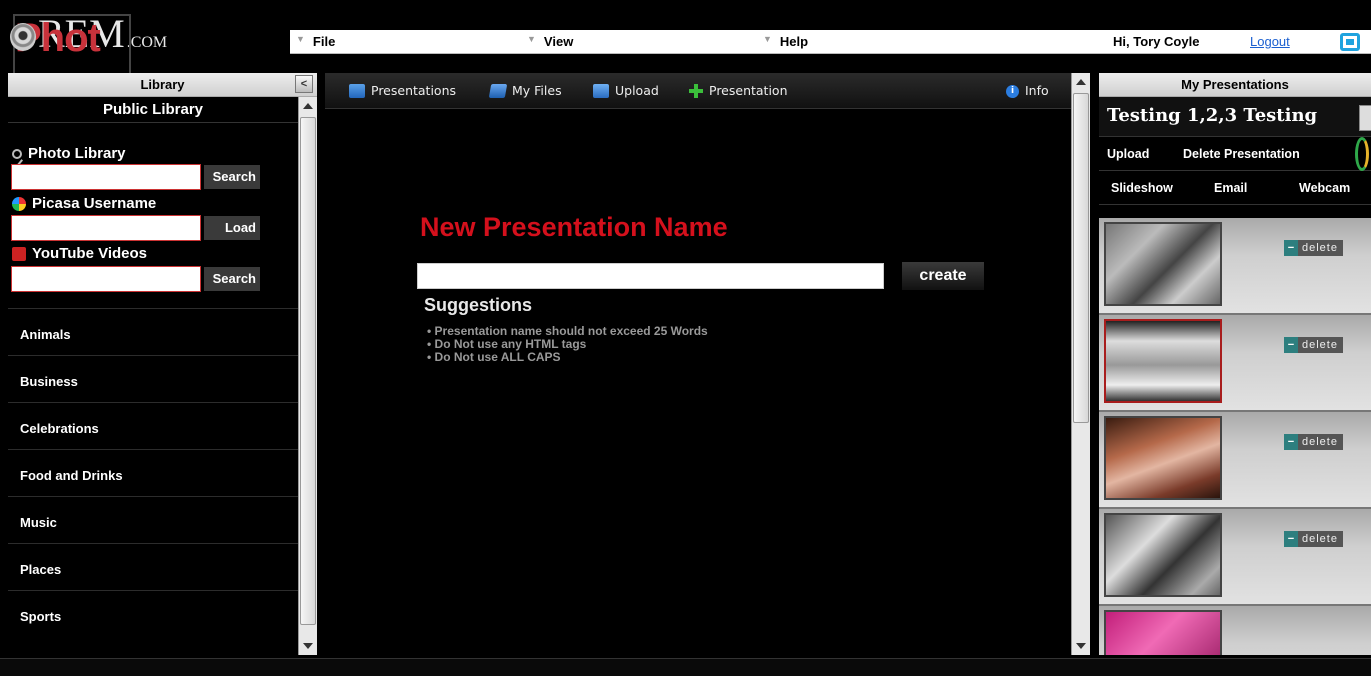 This screenshot has width=1371, height=676. What do you see at coordinates (1365, 118) in the screenshot?
I see `dropdown-arrow-icon` at bounding box center [1365, 118].